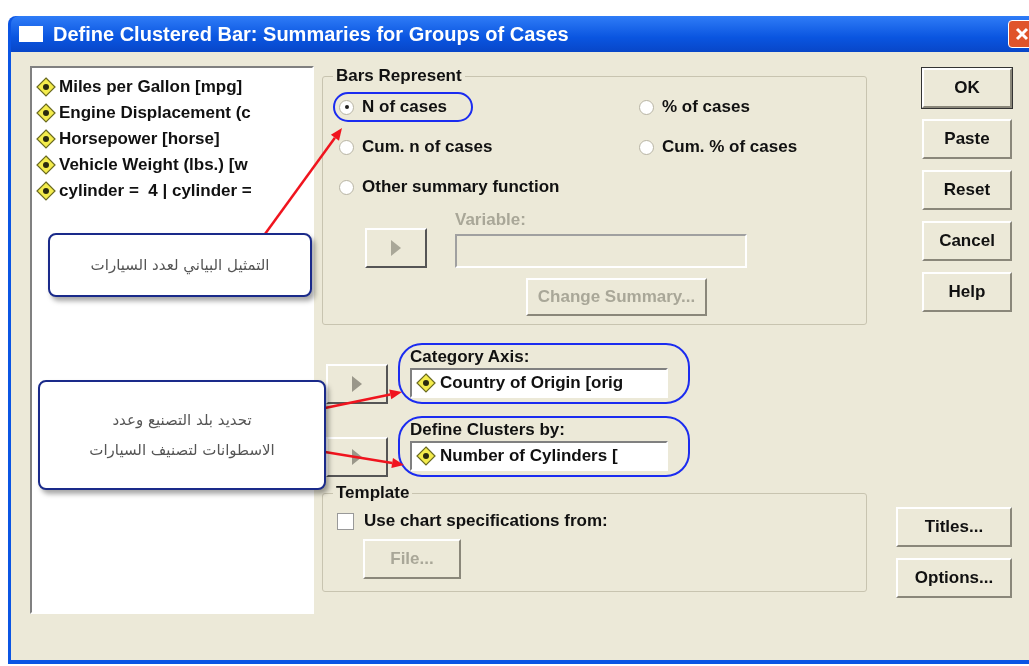 This screenshot has height=666, width=1029. I want to click on variable-item: Miles per Gallon [mpg], so click(151, 86).